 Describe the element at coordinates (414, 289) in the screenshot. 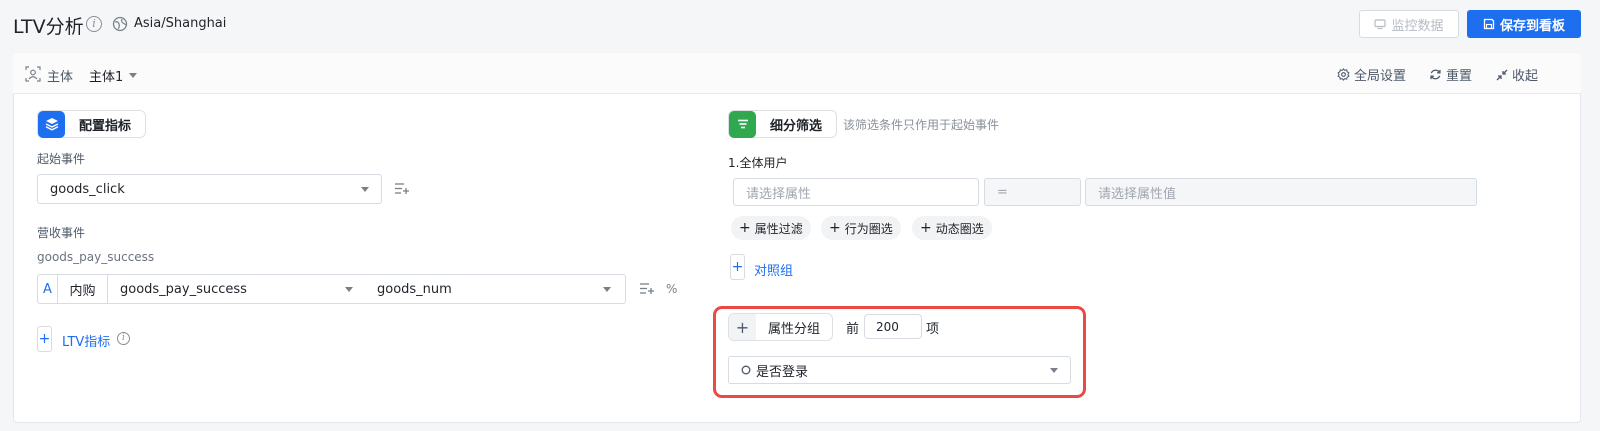

I see `revenue-property-value: goods_num` at that location.